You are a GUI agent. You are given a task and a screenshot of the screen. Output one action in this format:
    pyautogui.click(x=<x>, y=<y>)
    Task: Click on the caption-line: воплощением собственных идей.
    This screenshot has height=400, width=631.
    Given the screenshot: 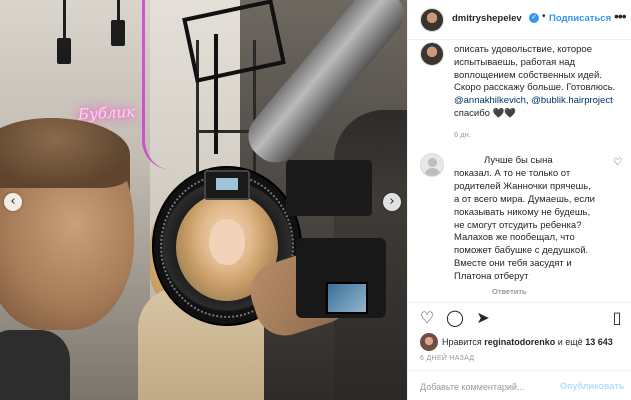 What is the action you would take?
    pyautogui.click(x=528, y=75)
    